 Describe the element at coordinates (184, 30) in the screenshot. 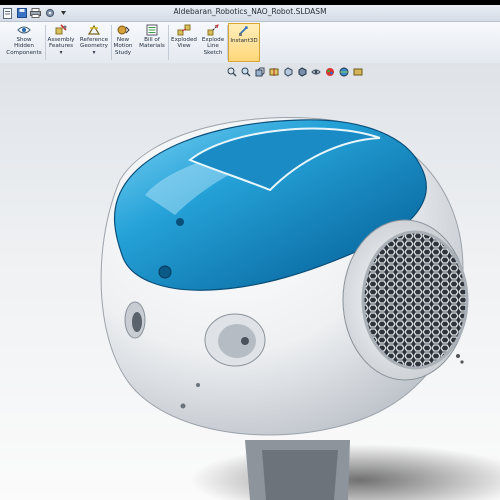

I see `exploded-view-icon` at that location.